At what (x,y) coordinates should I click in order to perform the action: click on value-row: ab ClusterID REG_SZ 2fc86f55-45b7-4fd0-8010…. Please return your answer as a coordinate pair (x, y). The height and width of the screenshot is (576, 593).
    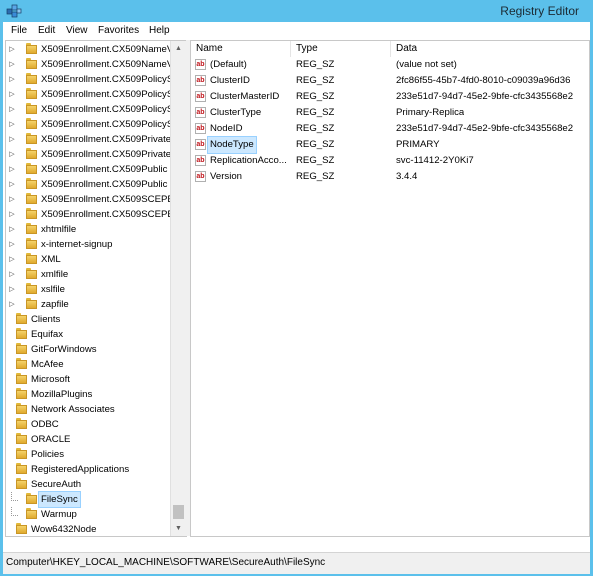
    Looking at the image, I should click on (390, 81).